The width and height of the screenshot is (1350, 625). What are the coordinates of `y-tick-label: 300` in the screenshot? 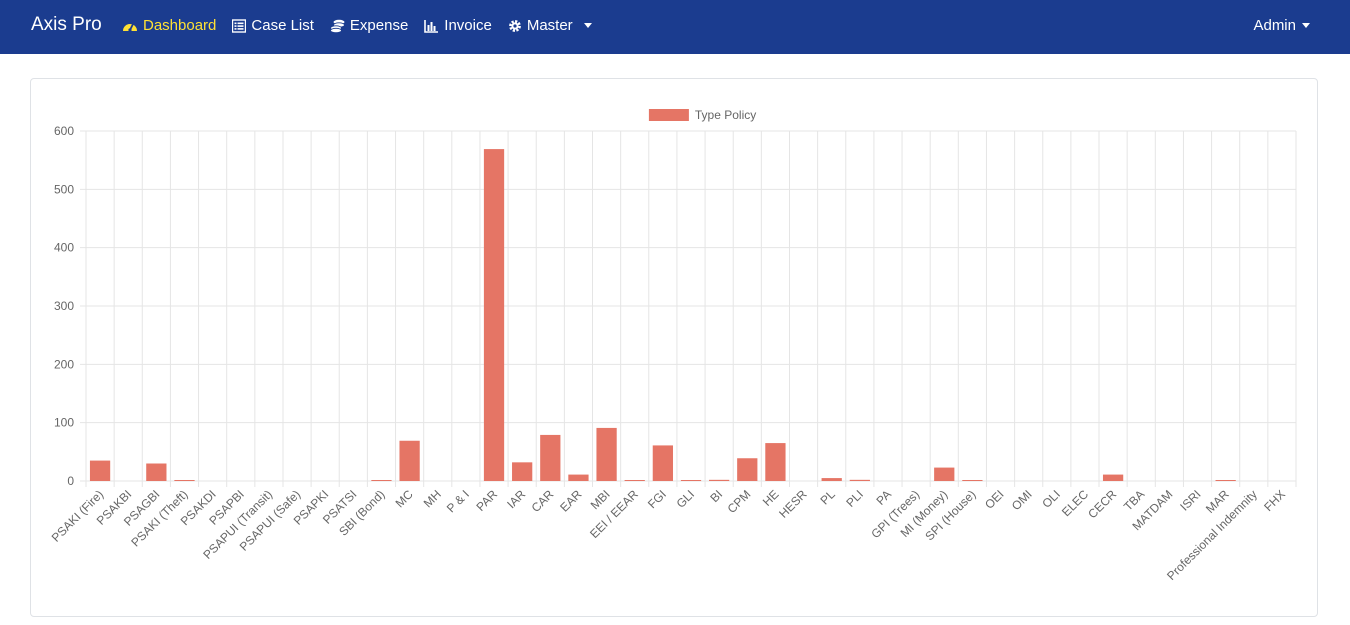 It's located at (64, 306).